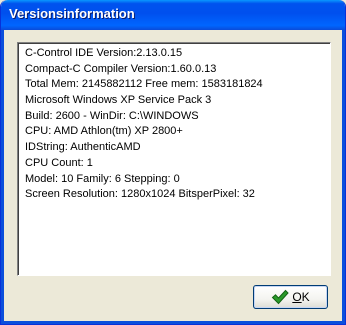 The width and height of the screenshot is (346, 325). I want to click on info-line-idstring: IDString: AuthenticAMD, so click(83, 147).